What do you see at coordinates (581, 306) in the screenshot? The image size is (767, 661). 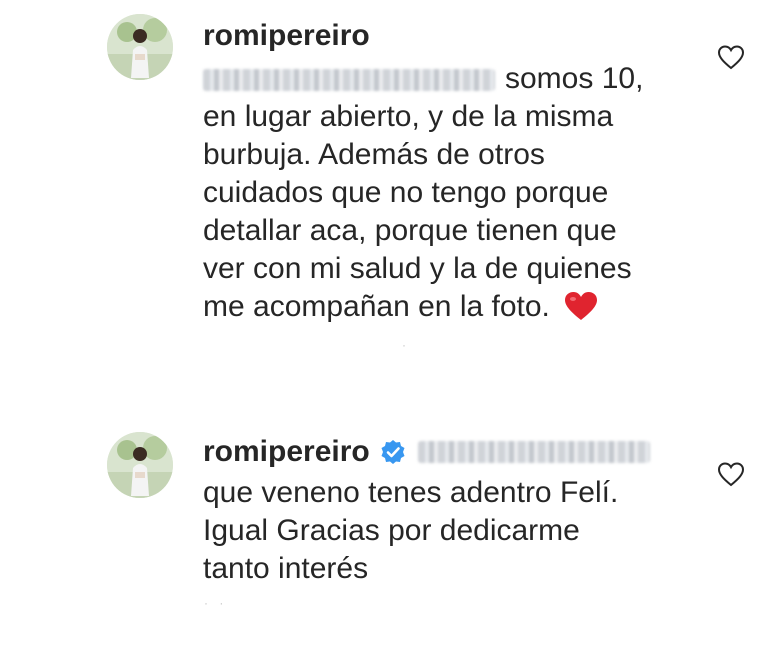 I see `red-heart-emoji` at bounding box center [581, 306].